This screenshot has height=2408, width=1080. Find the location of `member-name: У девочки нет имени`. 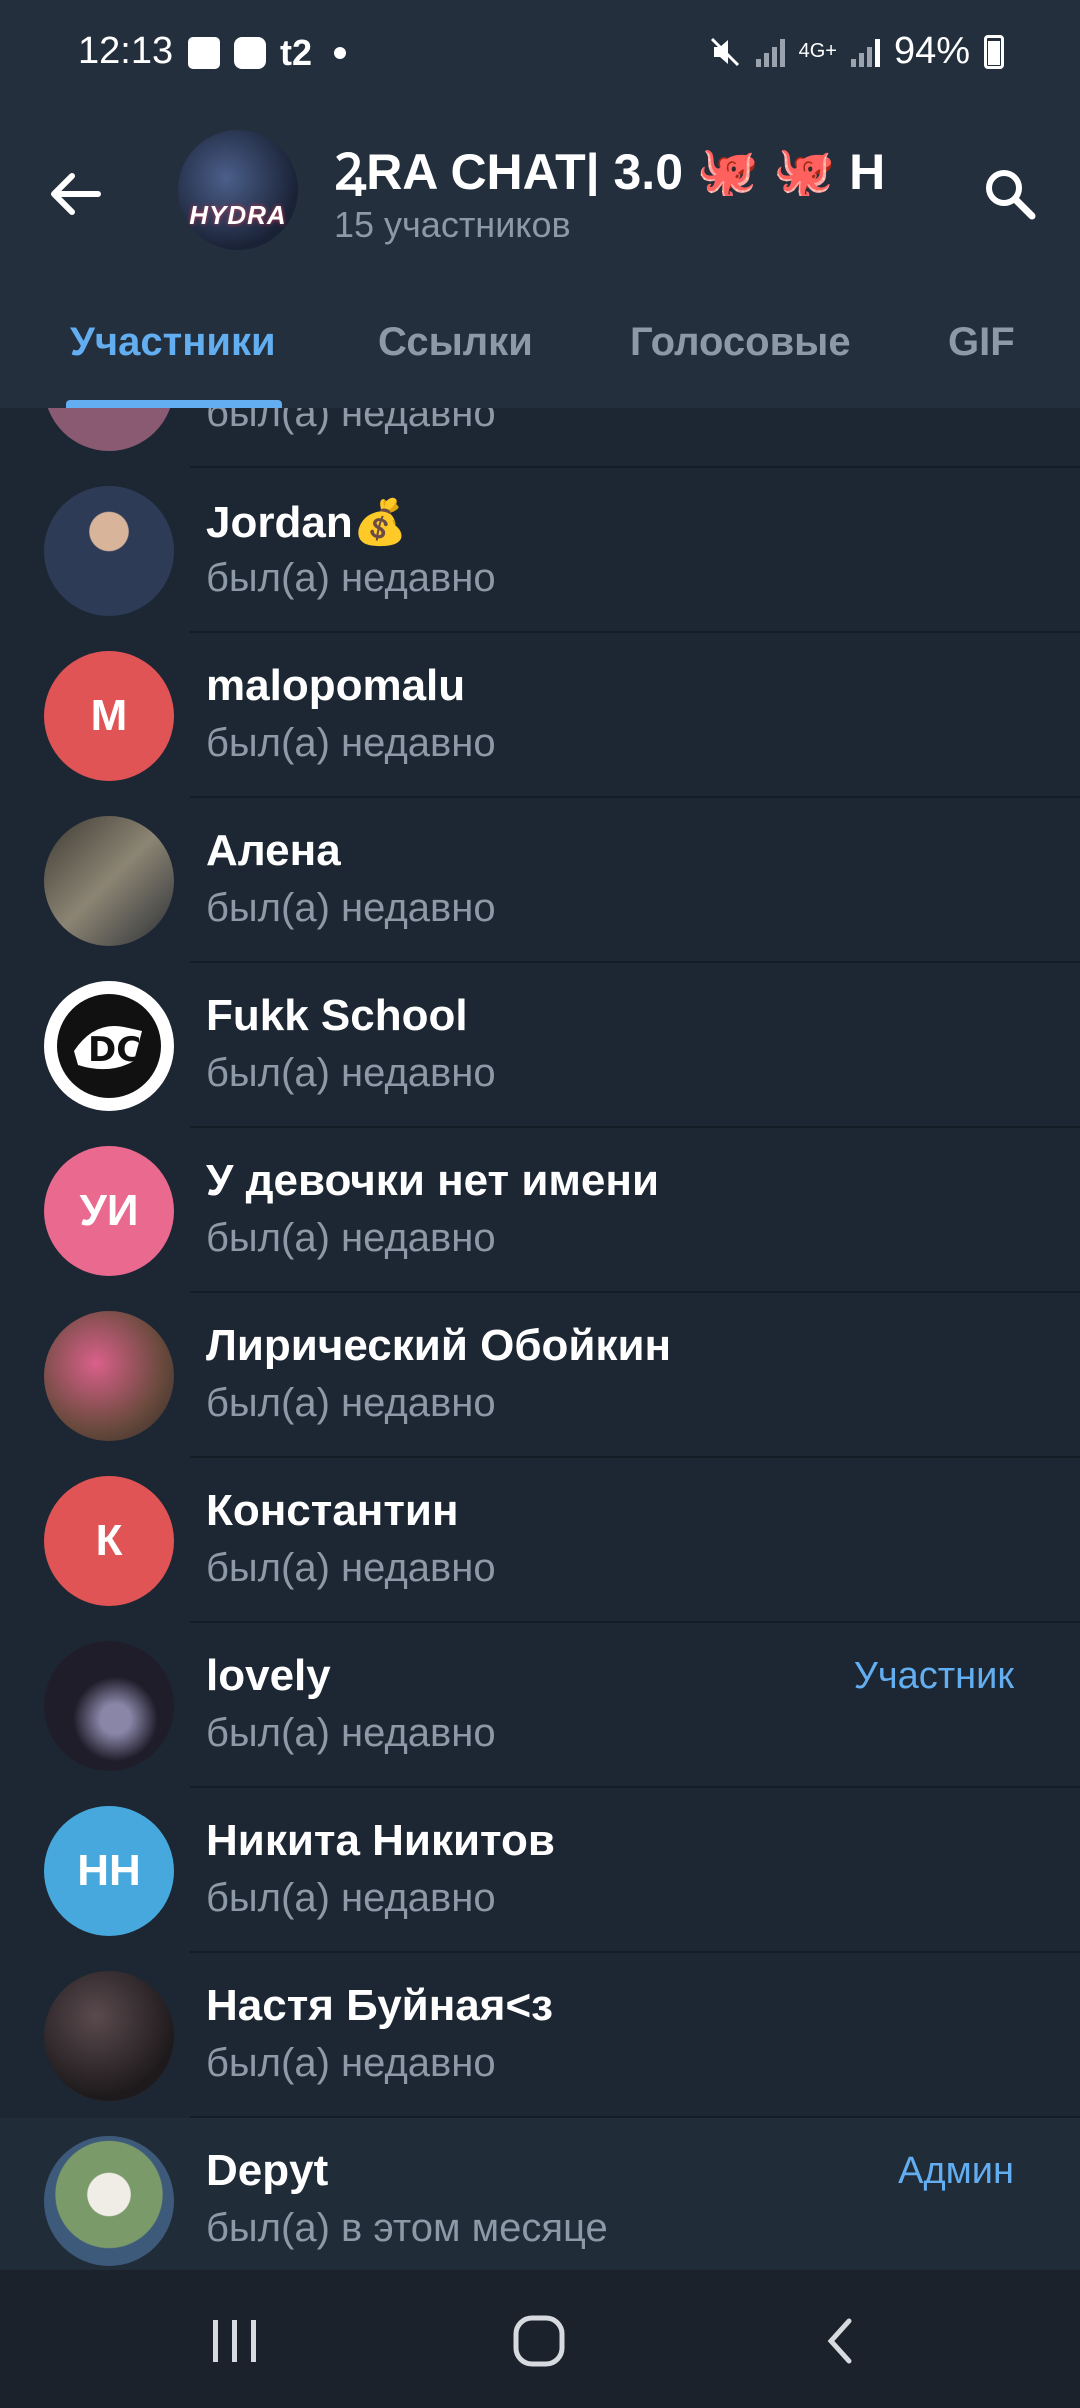

member-name: У девочки нет имени is located at coordinates (433, 1180).